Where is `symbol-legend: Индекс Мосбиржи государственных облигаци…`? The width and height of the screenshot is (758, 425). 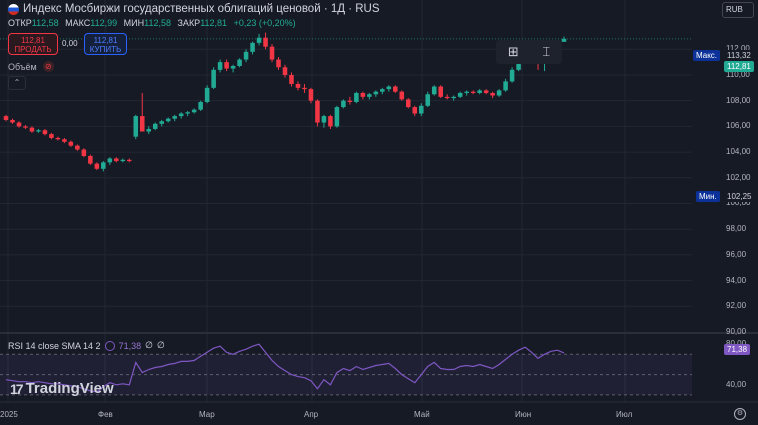 symbol-legend: Индекс Мосбиржи государственных облигаци… is located at coordinates (194, 9).